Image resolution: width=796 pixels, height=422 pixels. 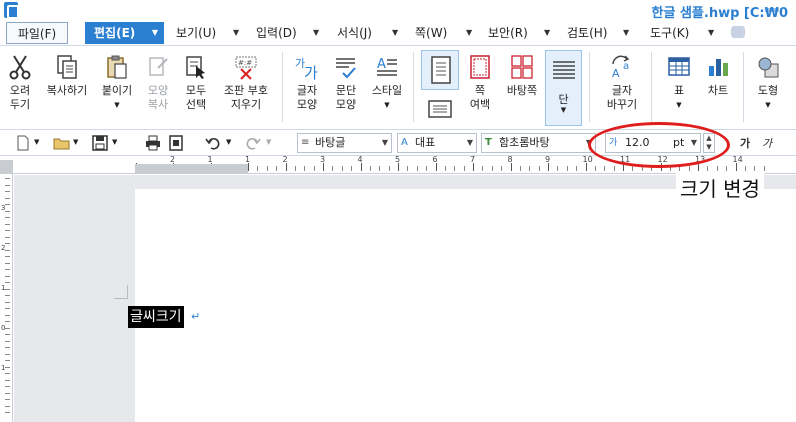 What do you see at coordinates (158, 88) in the screenshot?
I see `format-copy-button: 모양 복사` at bounding box center [158, 88].